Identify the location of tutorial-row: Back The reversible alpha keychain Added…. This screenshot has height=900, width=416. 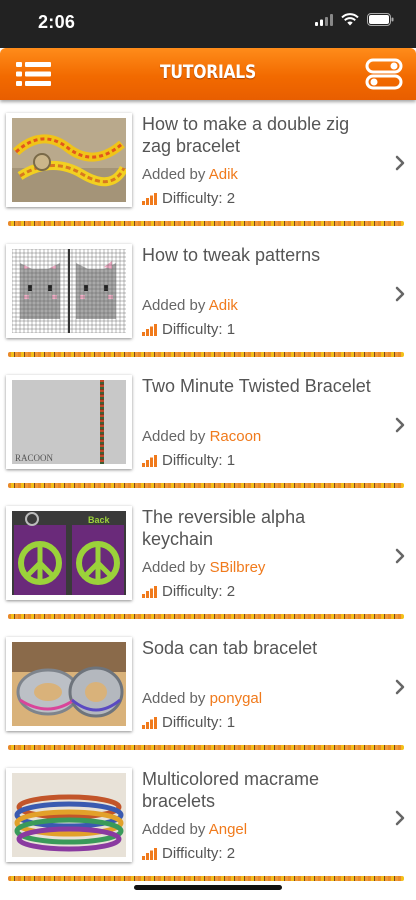
(208, 559).